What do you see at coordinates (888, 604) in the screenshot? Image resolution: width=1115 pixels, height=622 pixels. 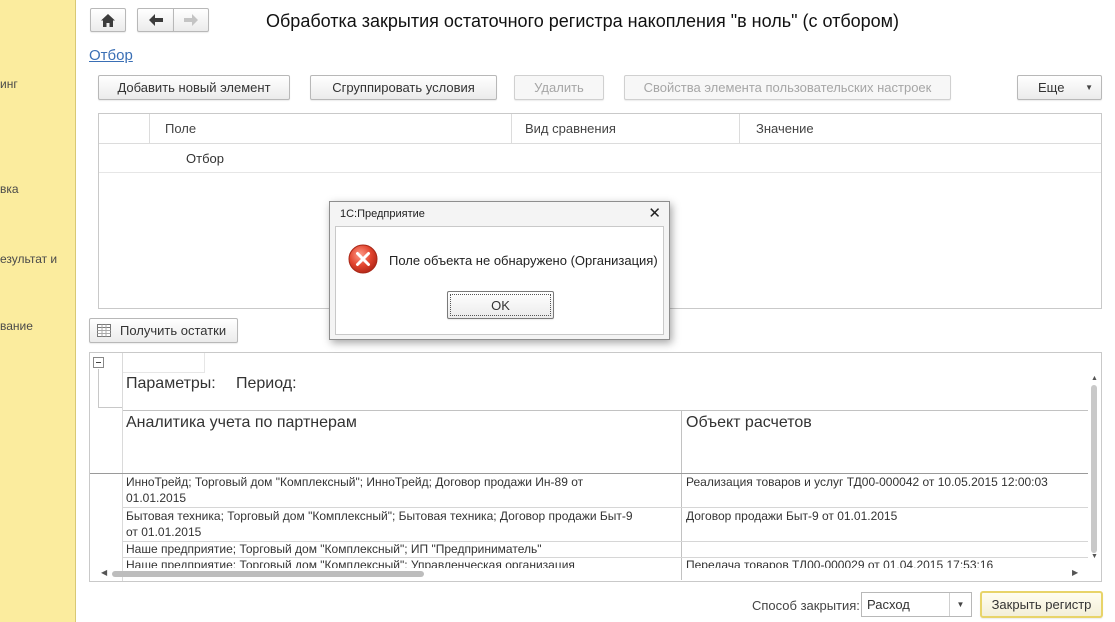 I see `closing-method-value: Расход` at bounding box center [888, 604].